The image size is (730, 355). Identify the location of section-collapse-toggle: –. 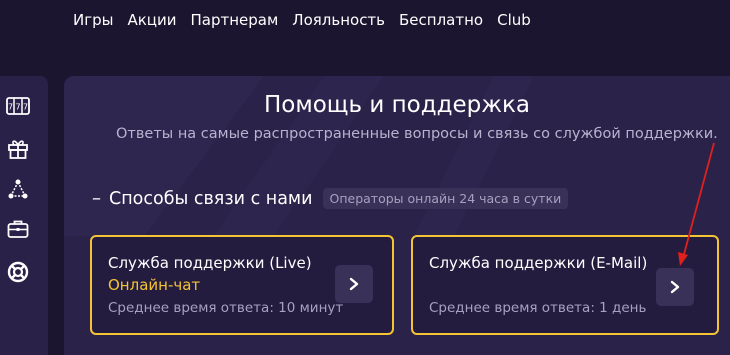
(96, 198).